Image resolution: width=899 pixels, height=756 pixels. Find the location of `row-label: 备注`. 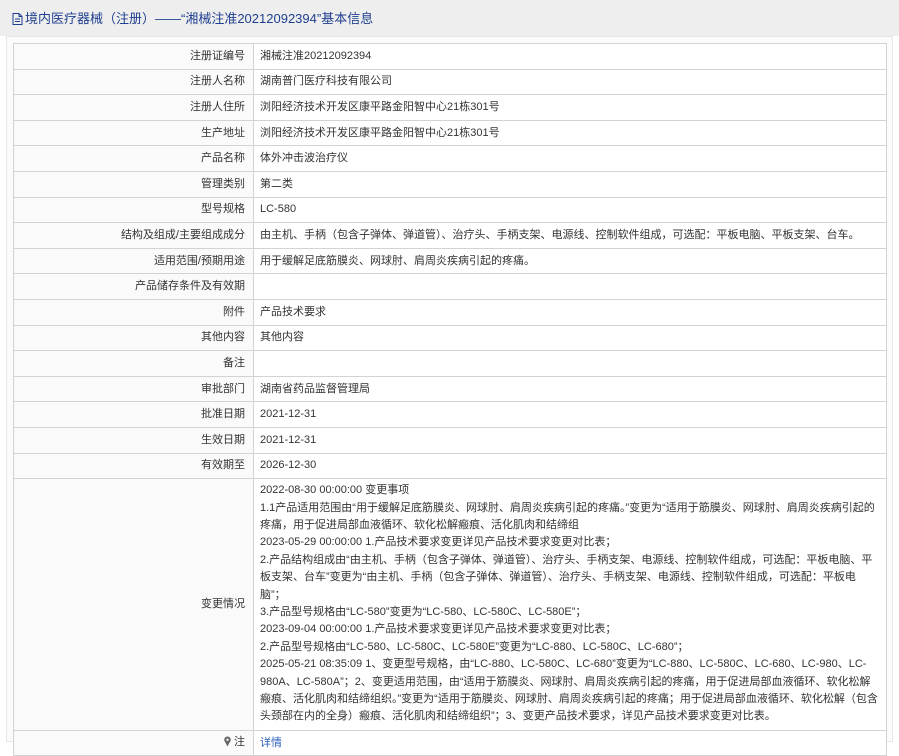

row-label: 备注 is located at coordinates (133, 363).